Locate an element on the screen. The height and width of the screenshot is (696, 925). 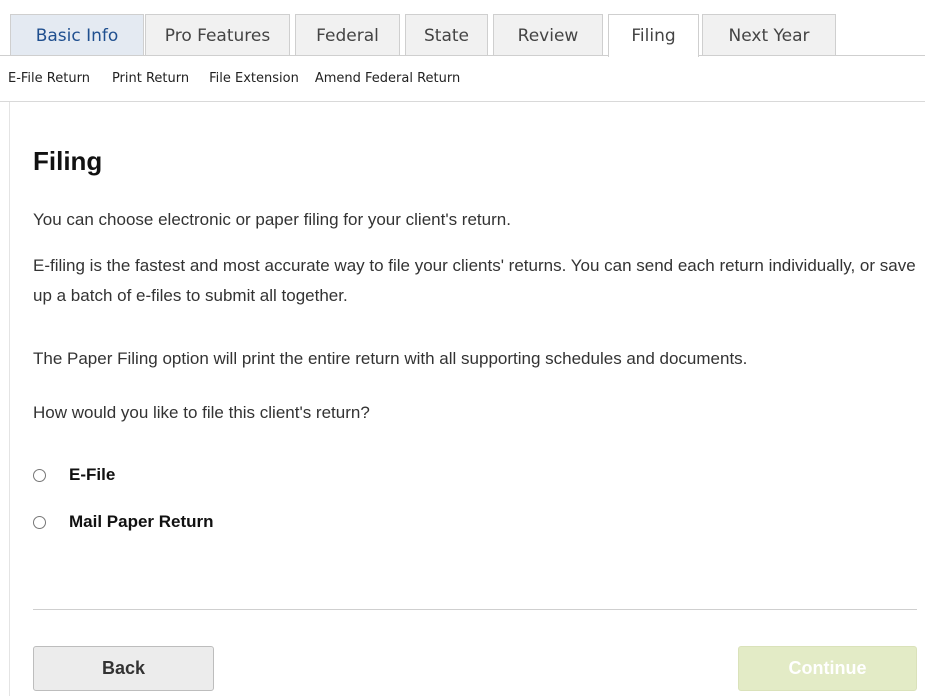
subnav-file-extension: File Extension is located at coordinates (254, 78).